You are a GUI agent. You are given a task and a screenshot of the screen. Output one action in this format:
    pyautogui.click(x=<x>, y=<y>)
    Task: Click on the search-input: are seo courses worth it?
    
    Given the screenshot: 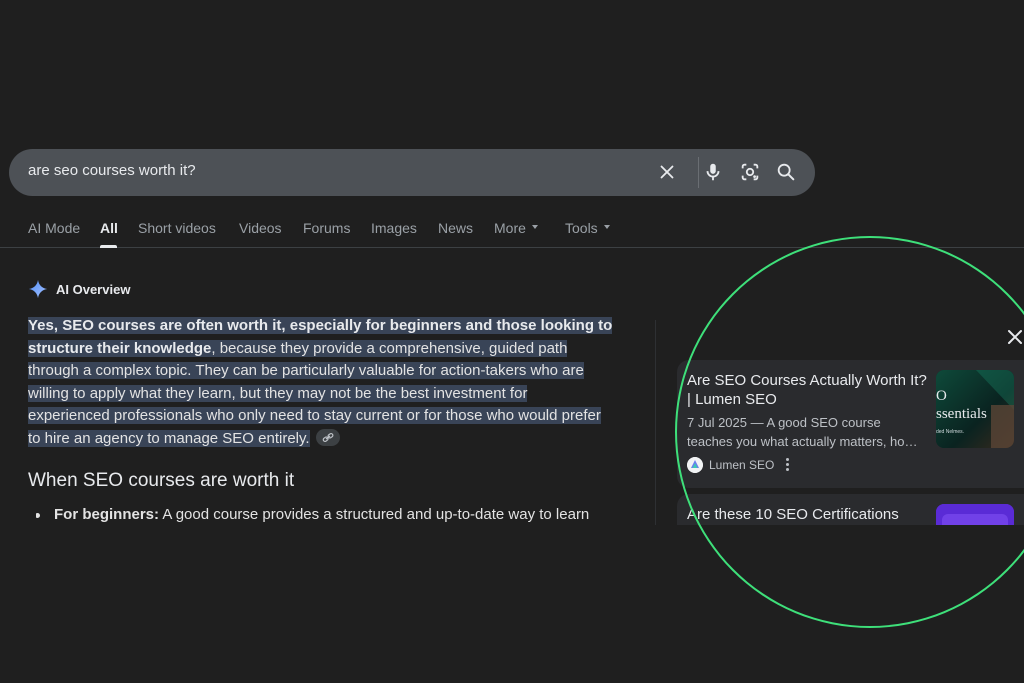 What is the action you would take?
    pyautogui.click(x=328, y=170)
    